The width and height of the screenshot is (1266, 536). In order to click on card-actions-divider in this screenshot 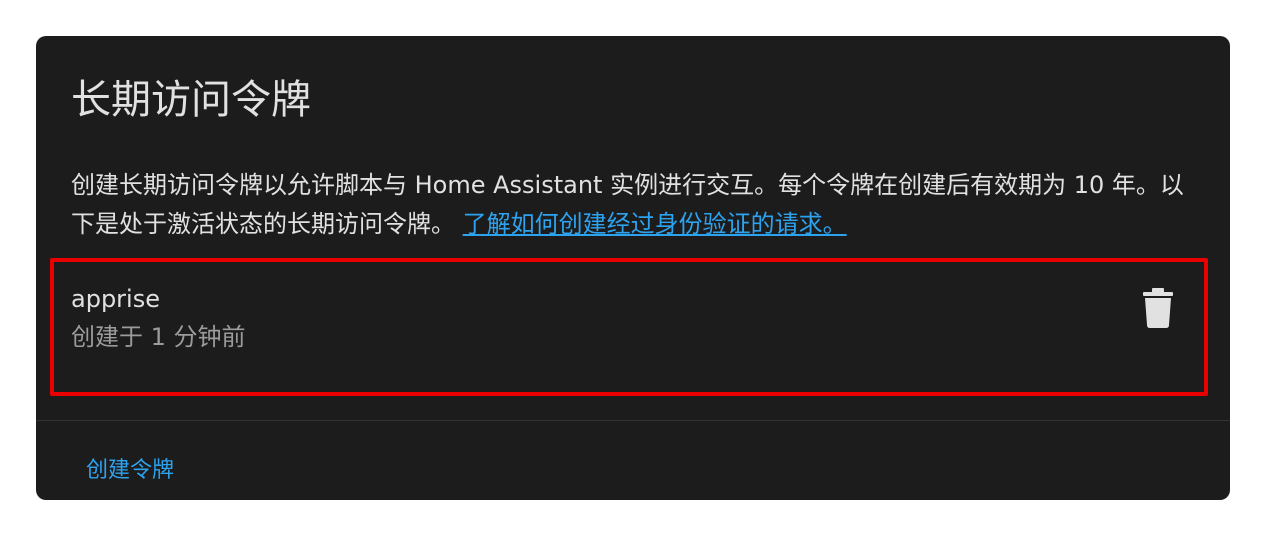, I will do `click(633, 420)`.